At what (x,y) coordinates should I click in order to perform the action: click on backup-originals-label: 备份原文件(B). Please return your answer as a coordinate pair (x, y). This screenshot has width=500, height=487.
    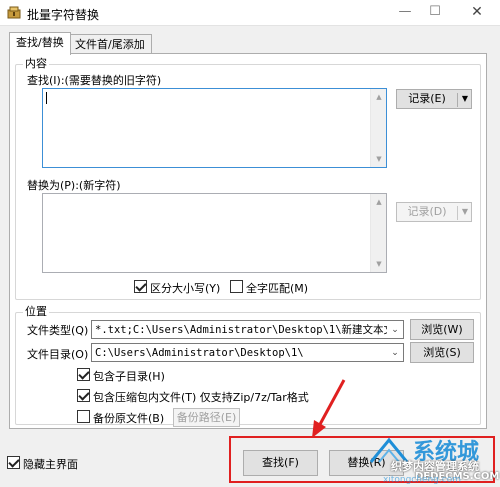
    Looking at the image, I should click on (128, 418).